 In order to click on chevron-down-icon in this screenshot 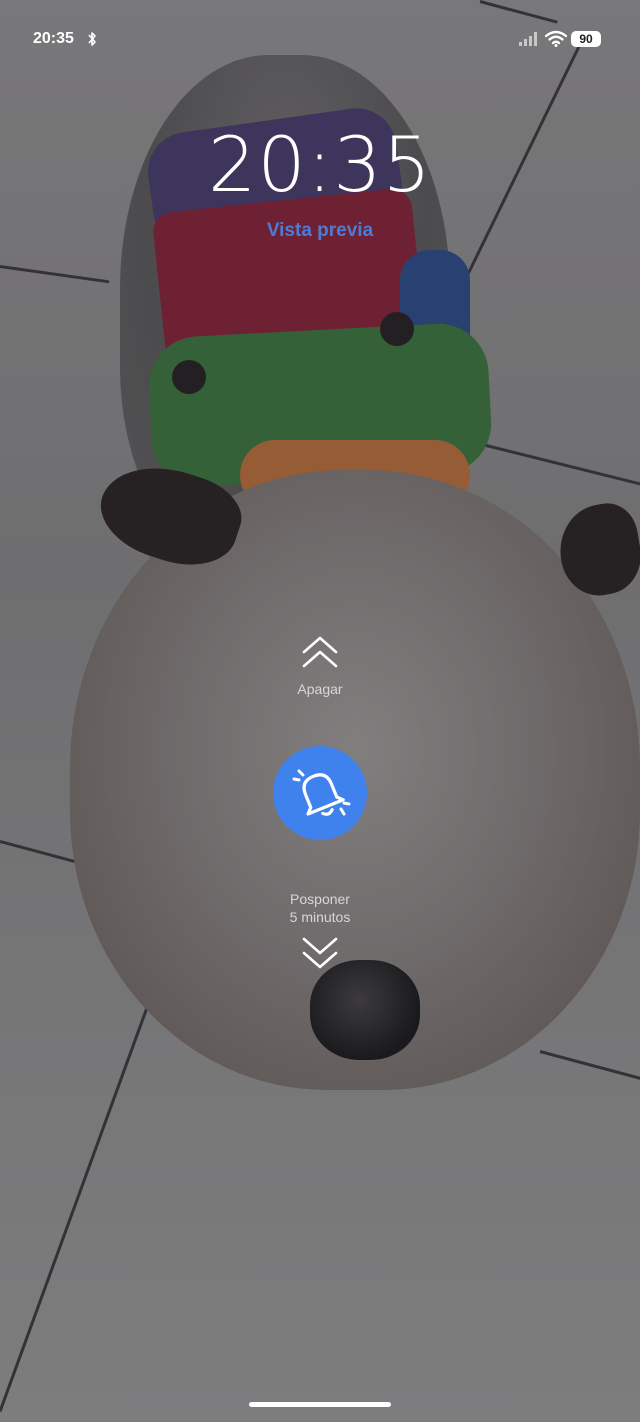, I will do `click(320, 953)`.